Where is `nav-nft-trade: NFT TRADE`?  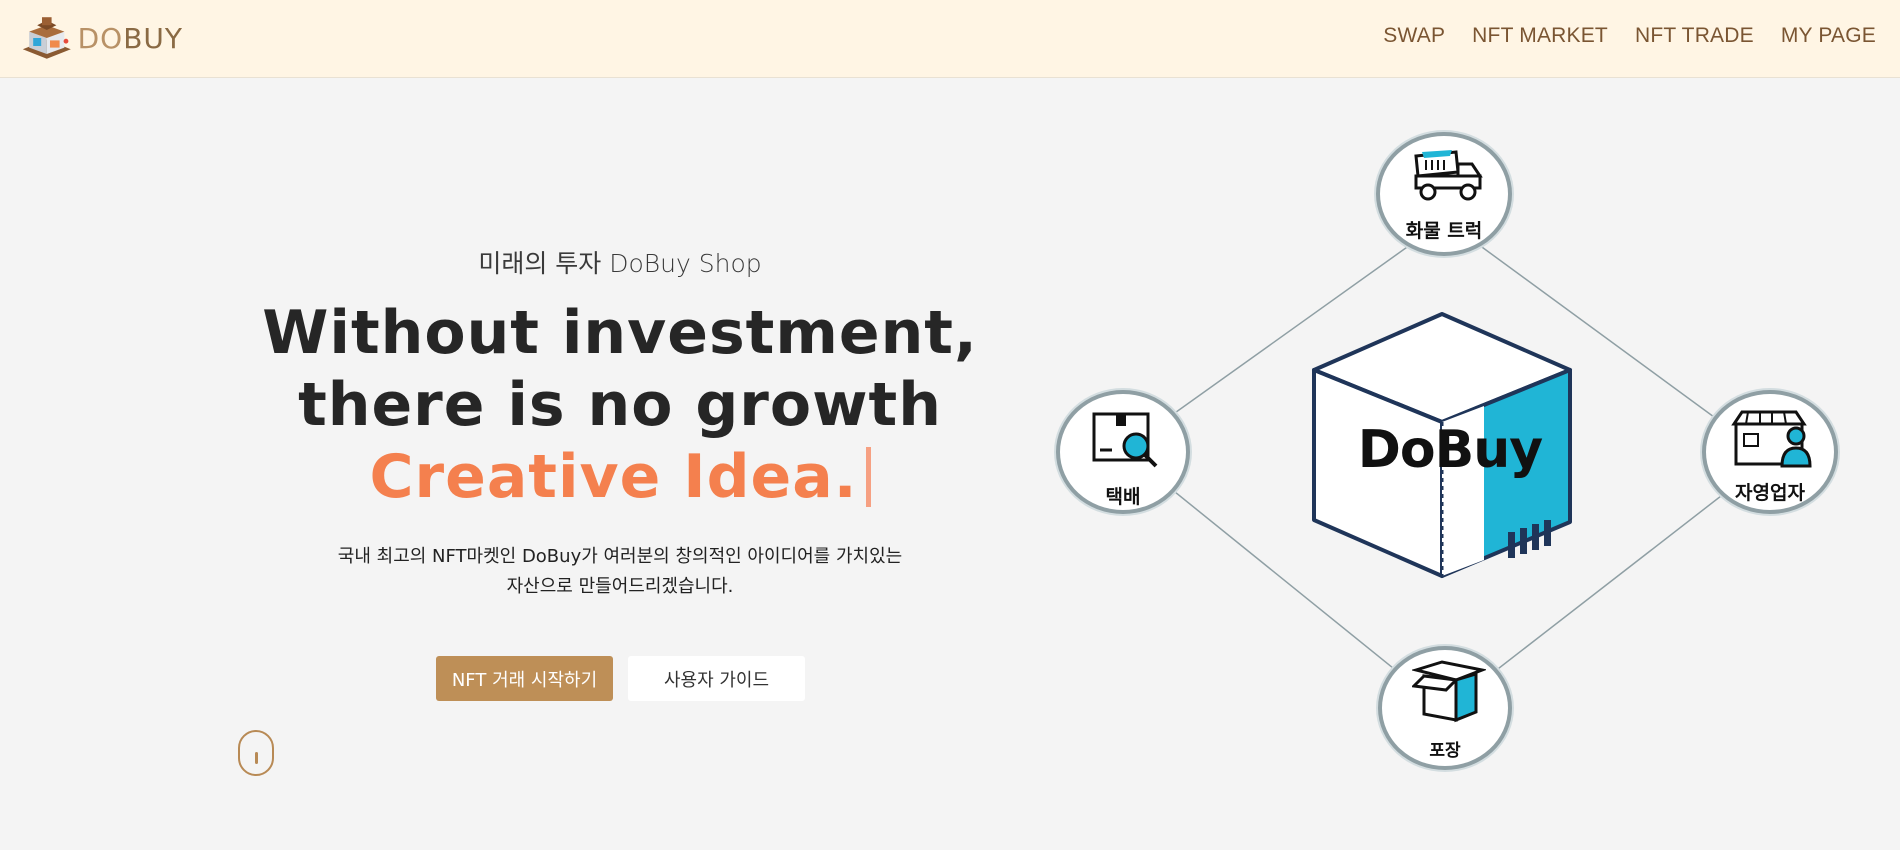
nav-nft-trade: NFT TRADE is located at coordinates (1694, 36).